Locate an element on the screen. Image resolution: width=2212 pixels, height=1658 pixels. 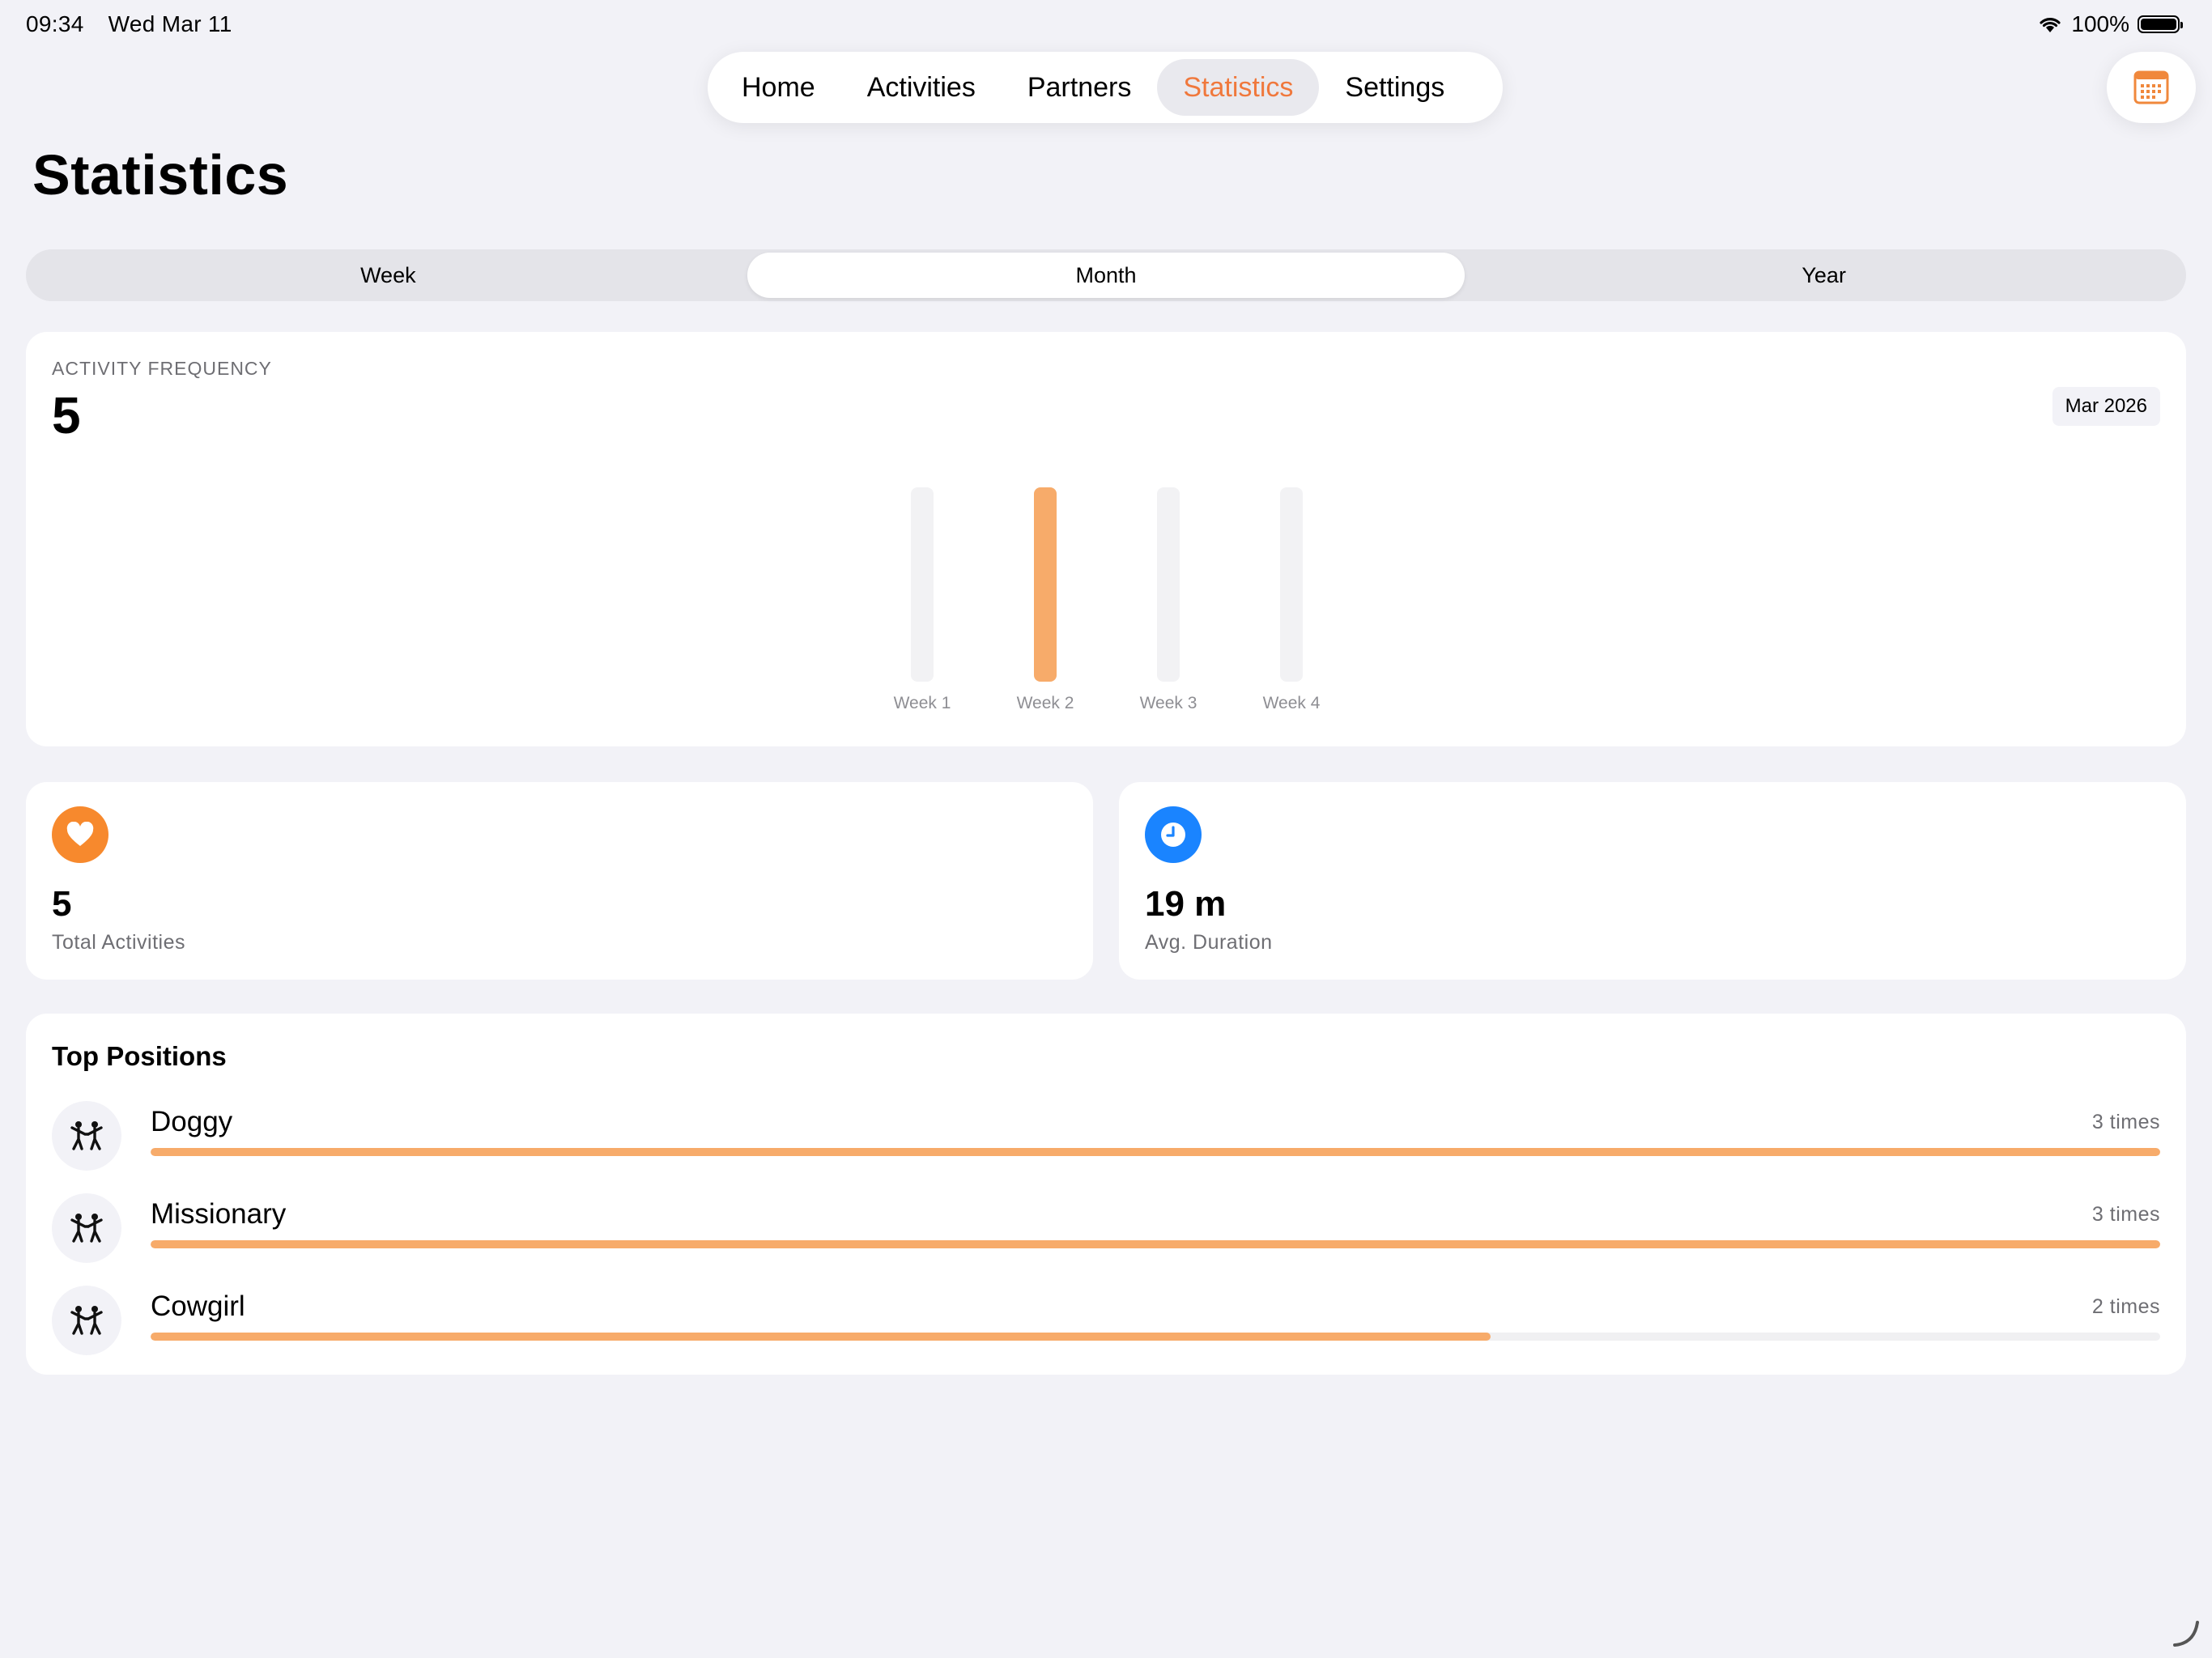
activity-frequency-chart: Week 1 Week 2 Week 3 Week 4 is located at coordinates (1107, 599).